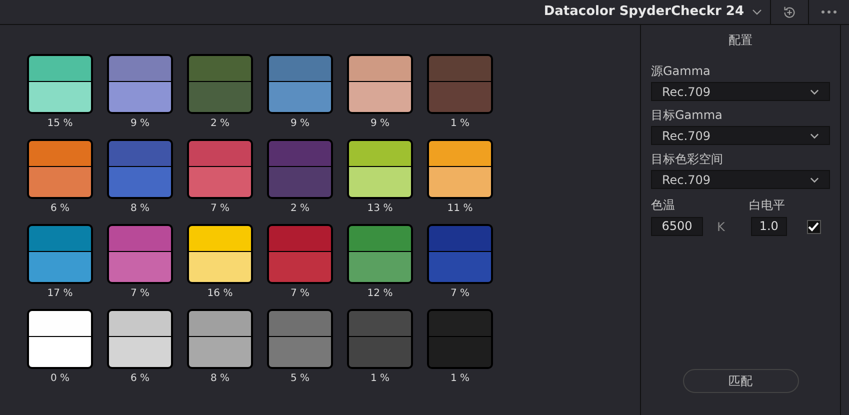 This screenshot has height=415, width=849. Describe the element at coordinates (677, 226) in the screenshot. I see `temperature-field: 6500` at that location.